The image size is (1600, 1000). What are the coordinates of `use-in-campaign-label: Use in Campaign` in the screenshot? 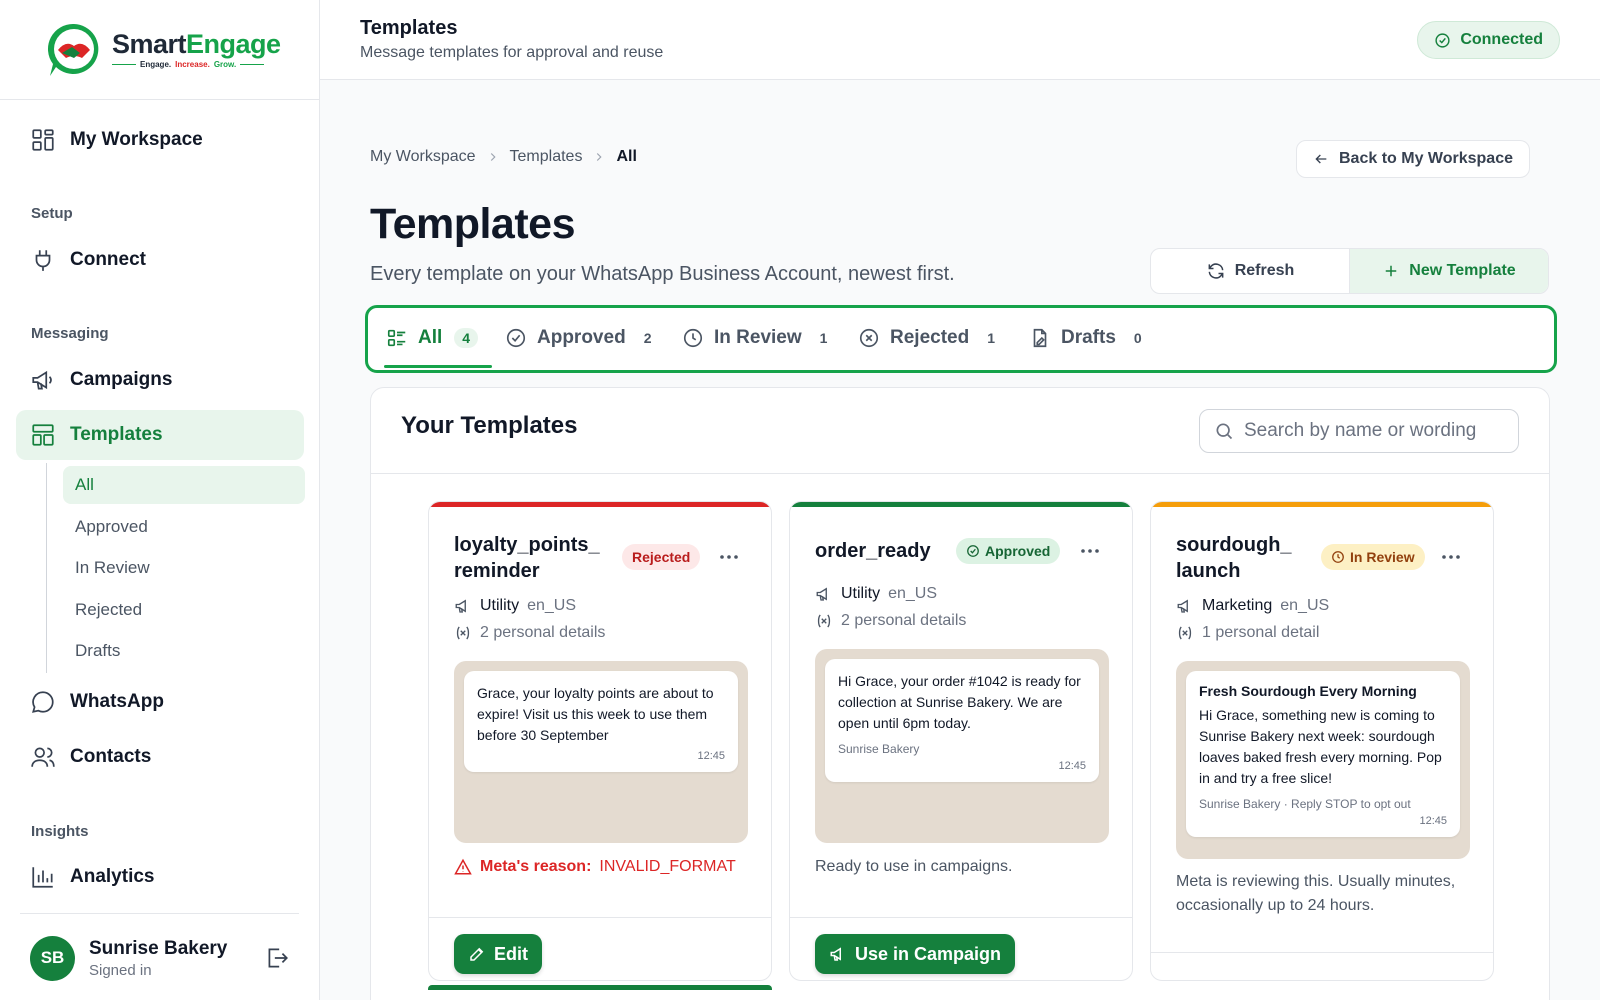 It's located at (928, 953).